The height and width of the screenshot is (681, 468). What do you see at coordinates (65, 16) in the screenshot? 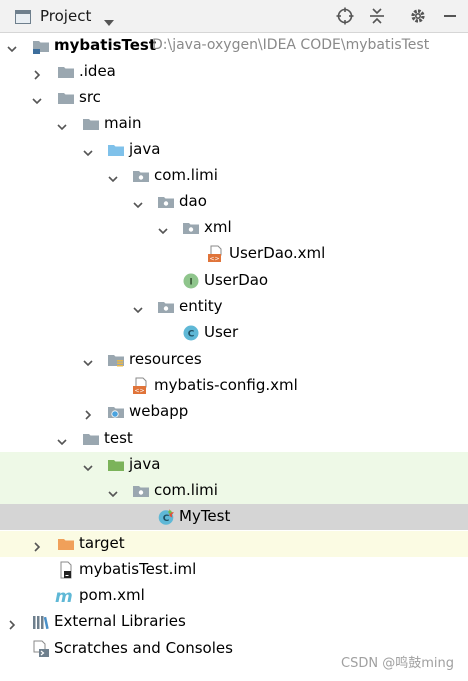
I see `project-view-title: Project` at bounding box center [65, 16].